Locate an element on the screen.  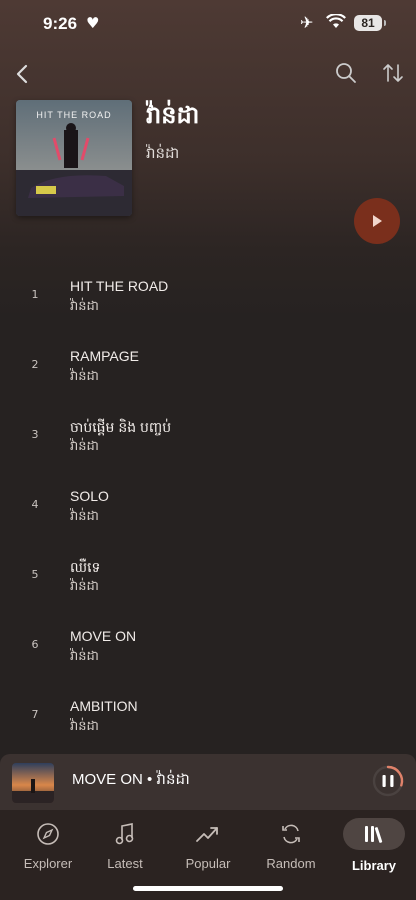
track-title: ចាប់ផ្ដើម និង បញ្ចប់ is located at coordinates (121, 427).